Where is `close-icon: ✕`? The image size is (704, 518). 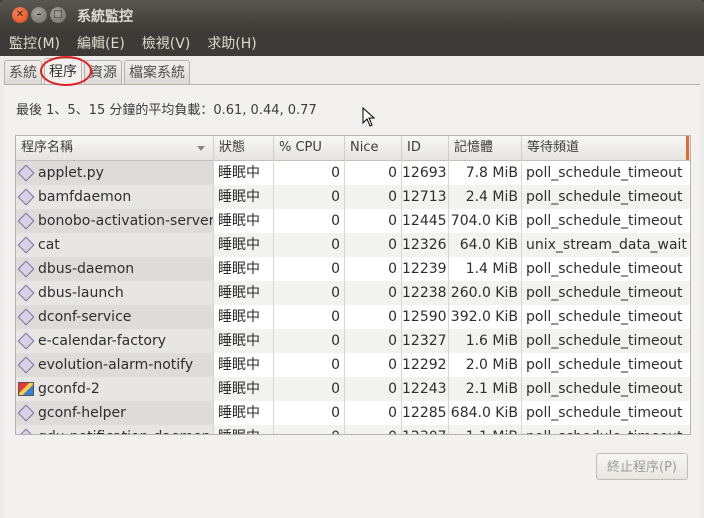
close-icon: ✕ is located at coordinates (20, 14).